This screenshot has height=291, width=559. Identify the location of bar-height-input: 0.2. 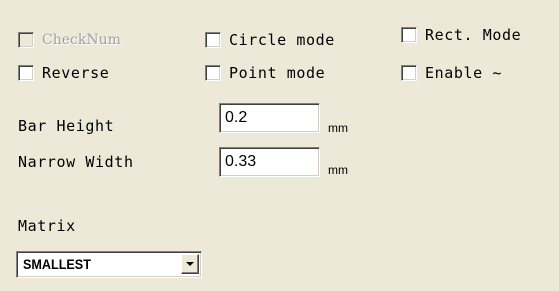
(269, 118).